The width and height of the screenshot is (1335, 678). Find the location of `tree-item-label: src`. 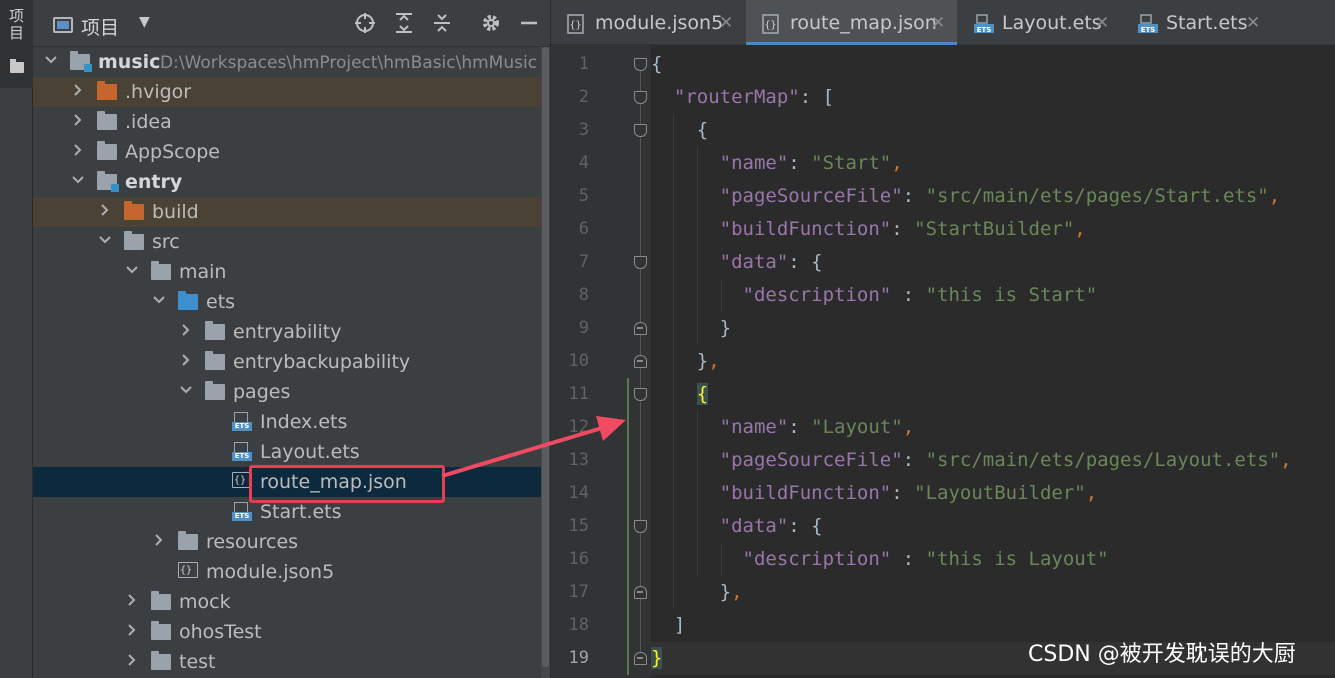

tree-item-label: src is located at coordinates (166, 242).